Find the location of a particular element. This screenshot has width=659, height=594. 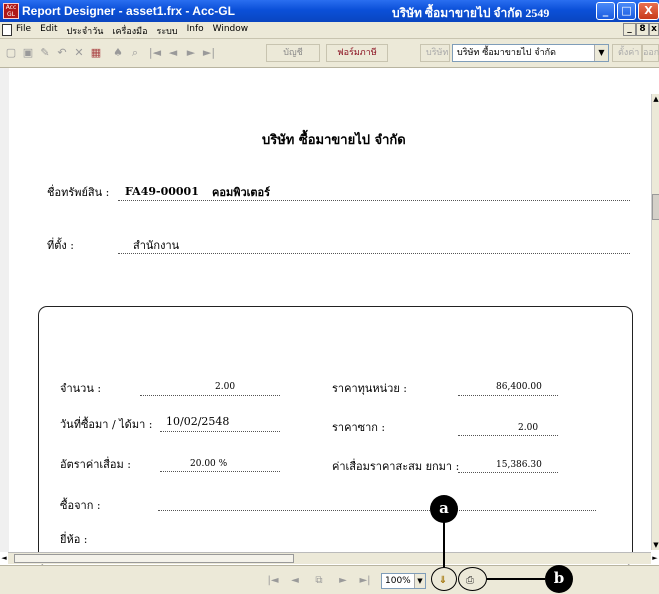

callout-a: a is located at coordinates (444, 509).